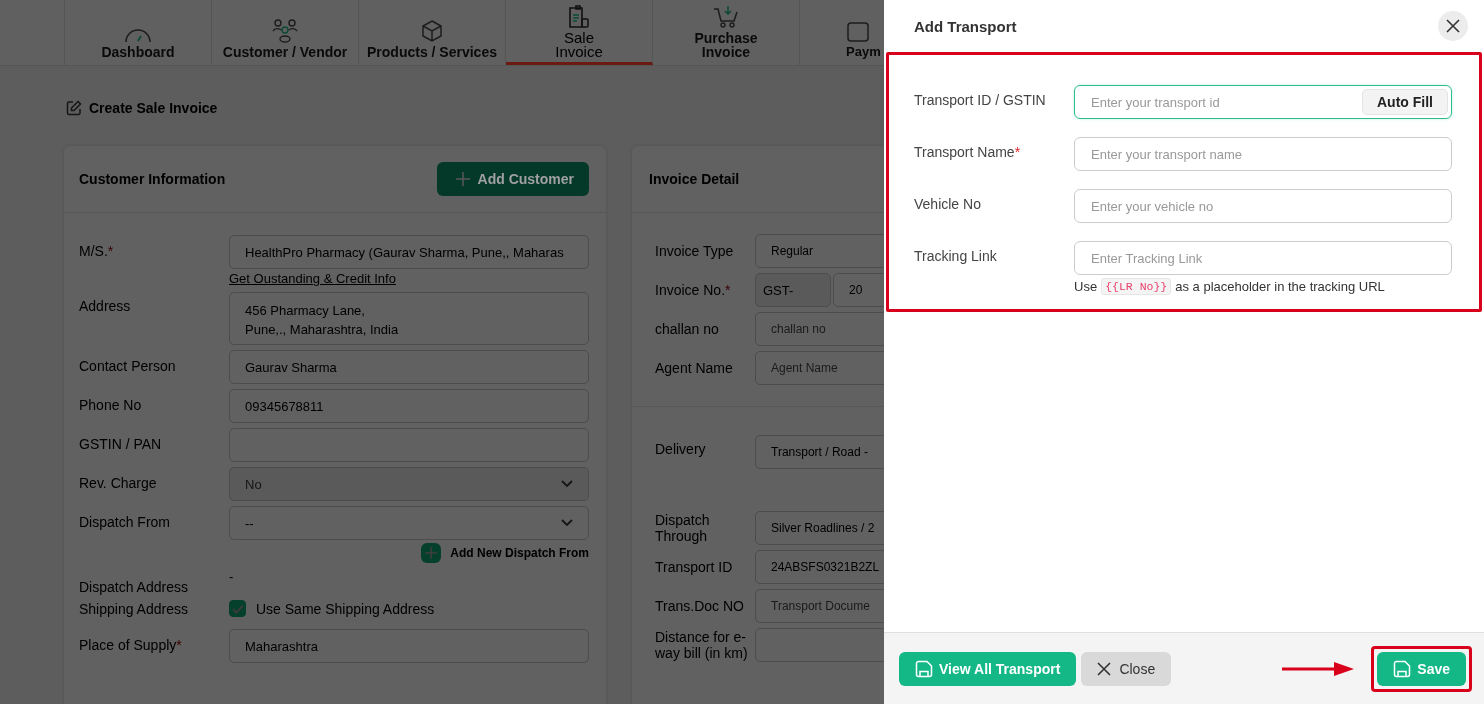 The width and height of the screenshot is (1484, 704). I want to click on edit-icon, so click(74, 108).